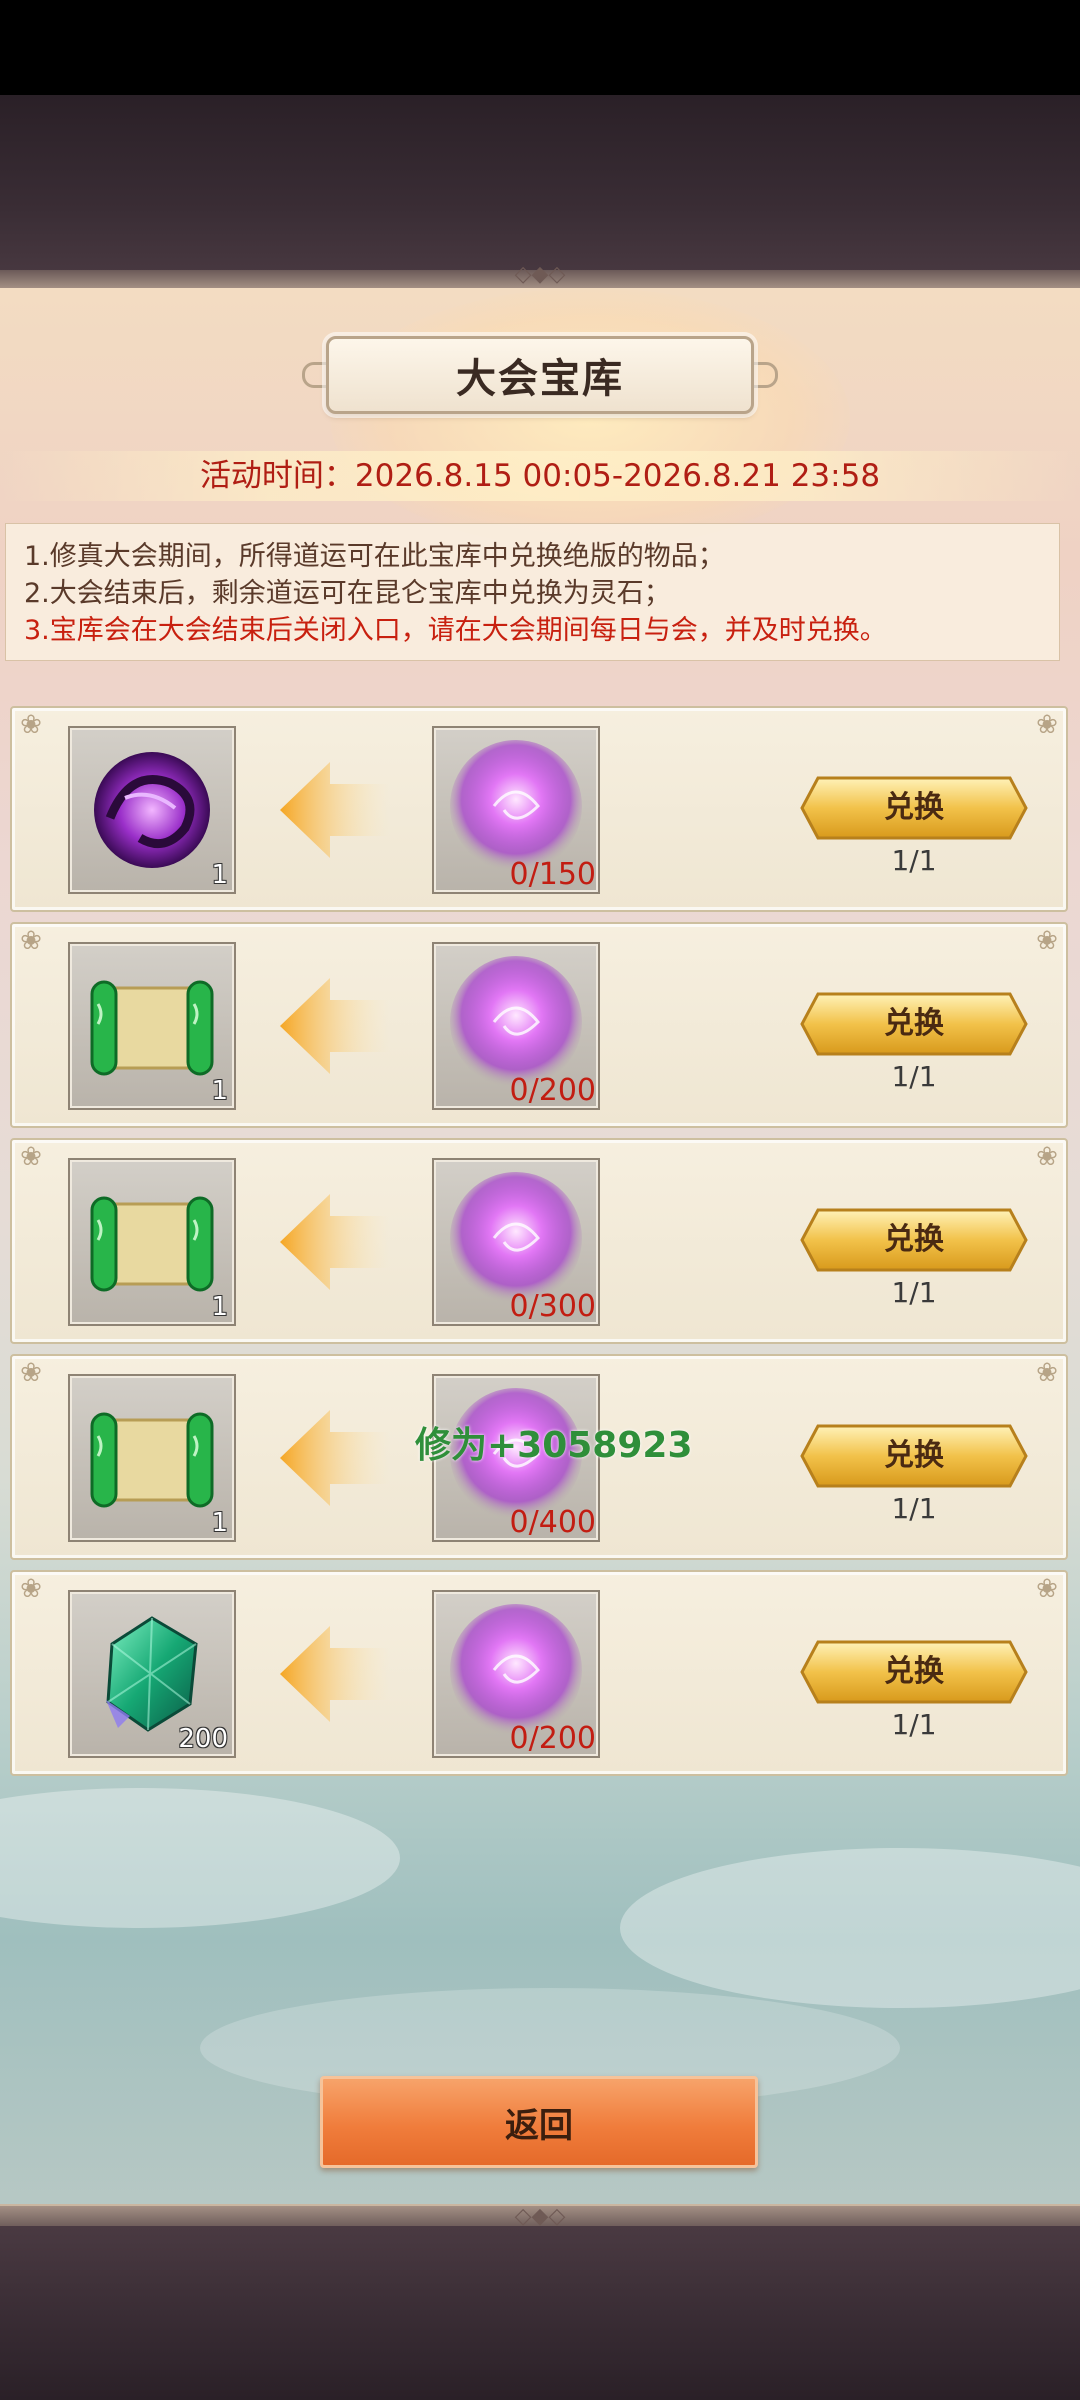 This screenshot has height=2400, width=1080. I want to click on event-time-text: 活动时间：2026.8.15 00:05-2026.8.21 23:58, so click(540, 476).